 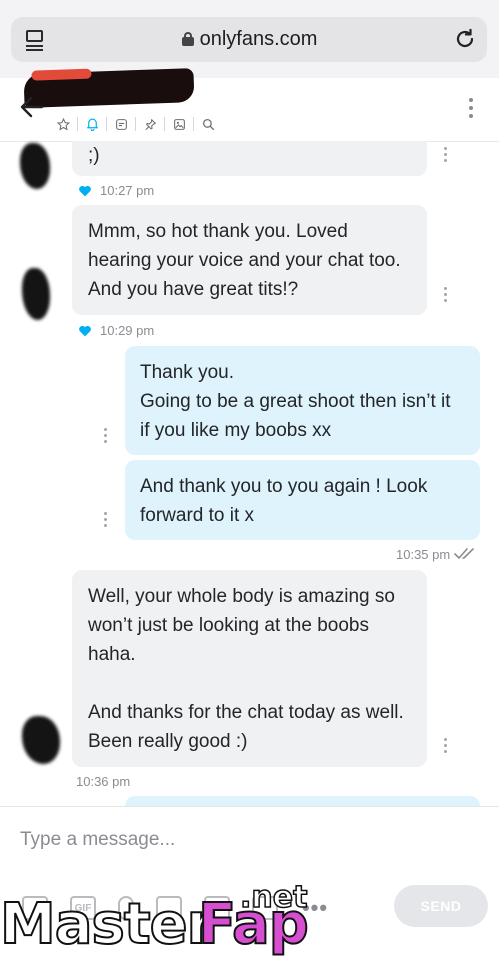 I want to click on composer-tools: GIF •••, so click(x=176, y=908).